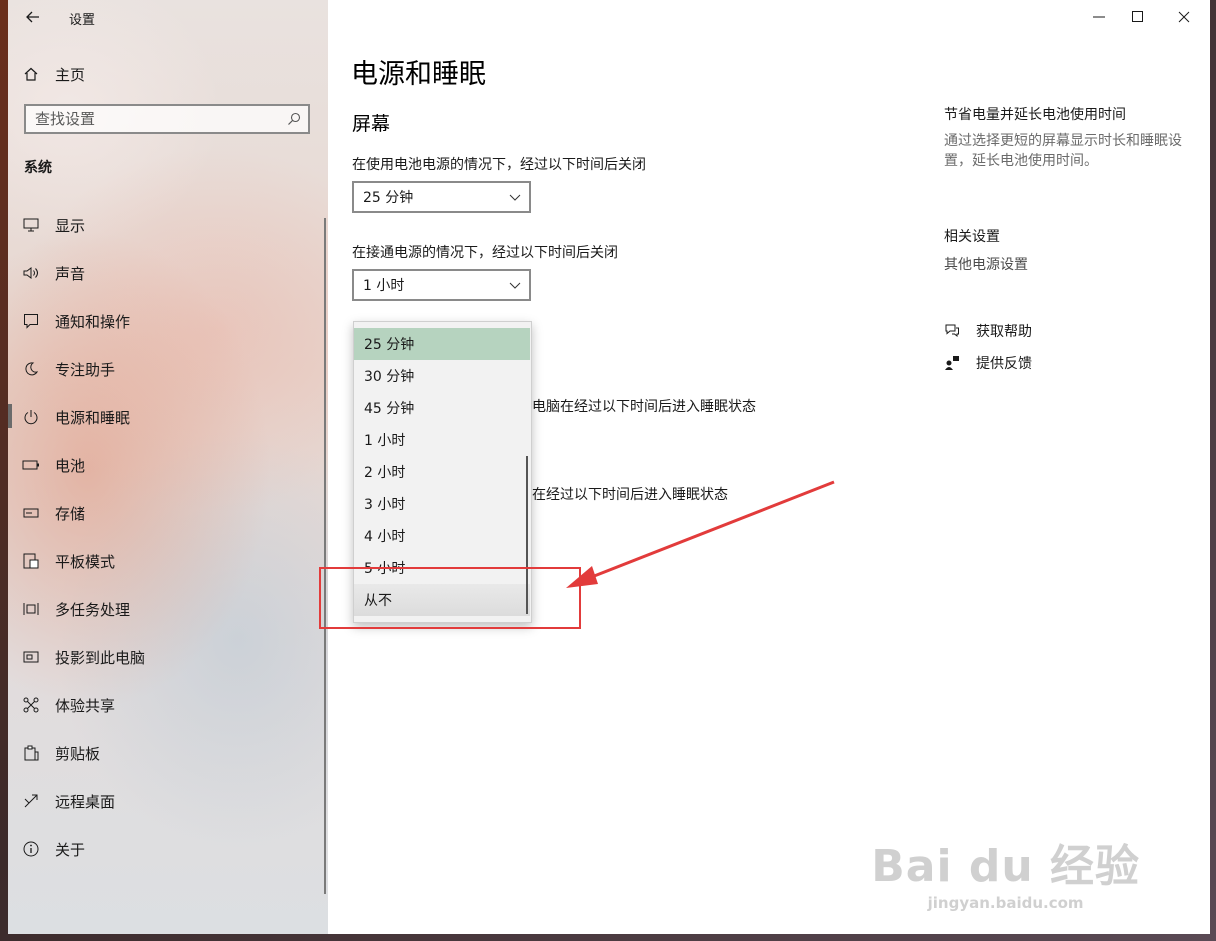 The image size is (1216, 941). What do you see at coordinates (442, 344) in the screenshot?
I see `dropdown-option: 25 分钟` at bounding box center [442, 344].